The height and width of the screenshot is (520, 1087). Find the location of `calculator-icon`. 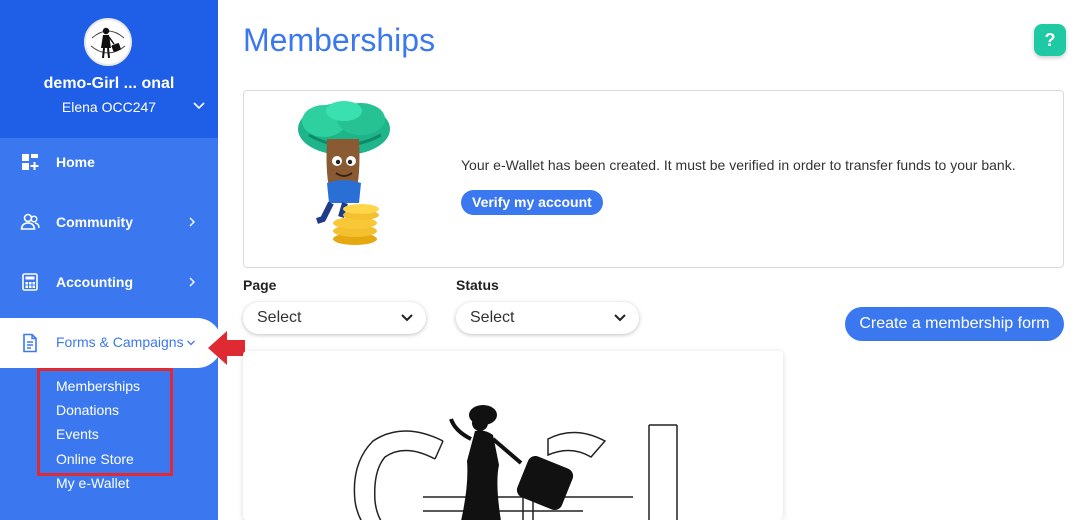

calculator-icon is located at coordinates (30, 282).